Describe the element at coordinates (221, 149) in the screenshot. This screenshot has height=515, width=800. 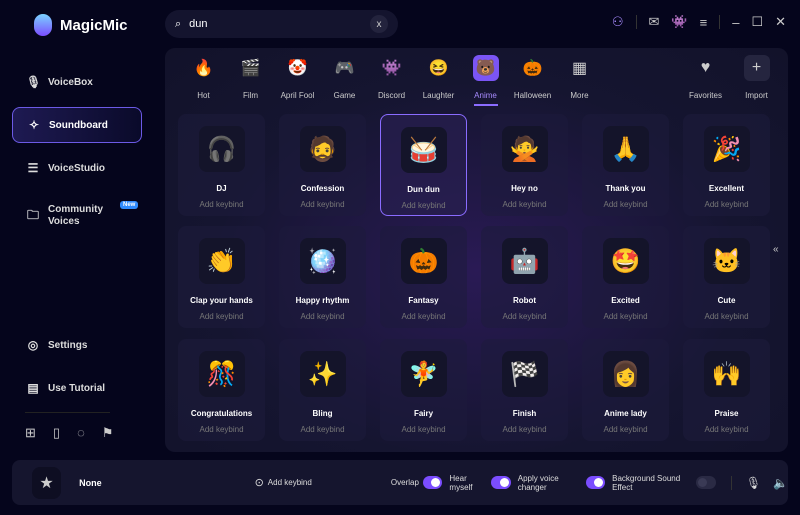
I see `sound-image: 🎧` at that location.